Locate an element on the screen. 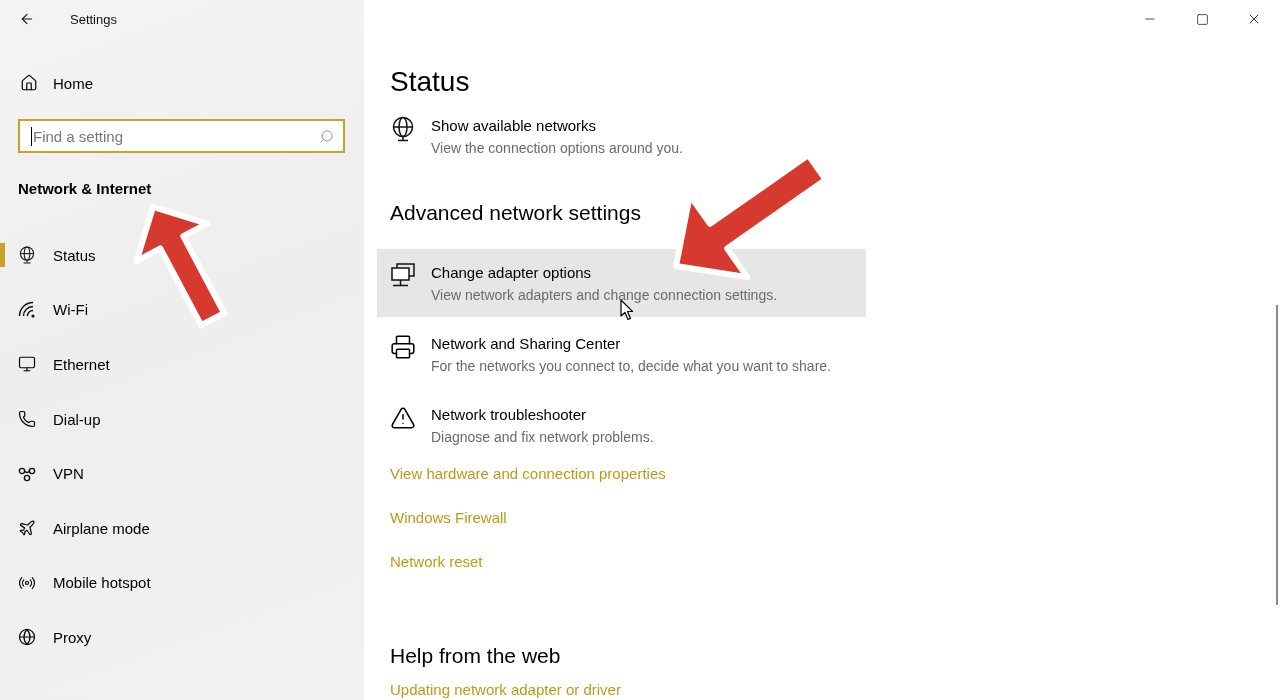 The width and height of the screenshot is (1280, 700). nav-item: Dial-up is located at coordinates (182, 419).